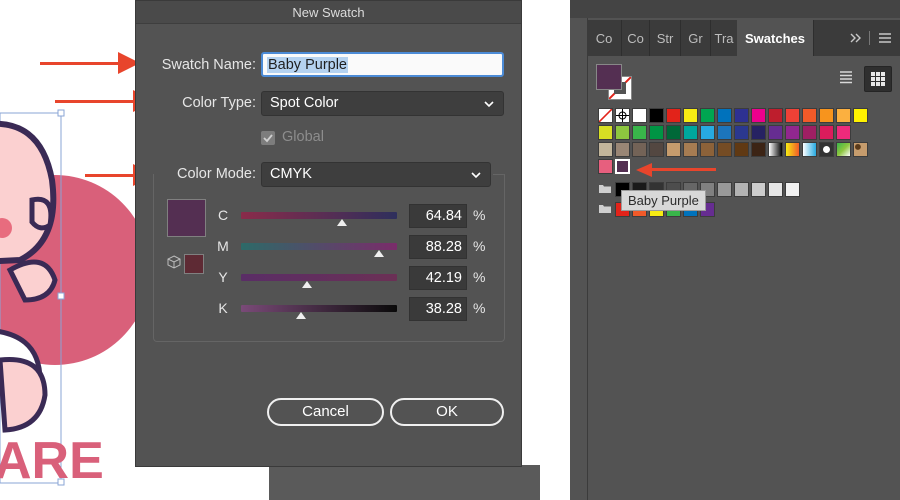 The image size is (900, 500). What do you see at coordinates (809, 149) in the screenshot?
I see `swatch-gradient-blue` at bounding box center [809, 149].